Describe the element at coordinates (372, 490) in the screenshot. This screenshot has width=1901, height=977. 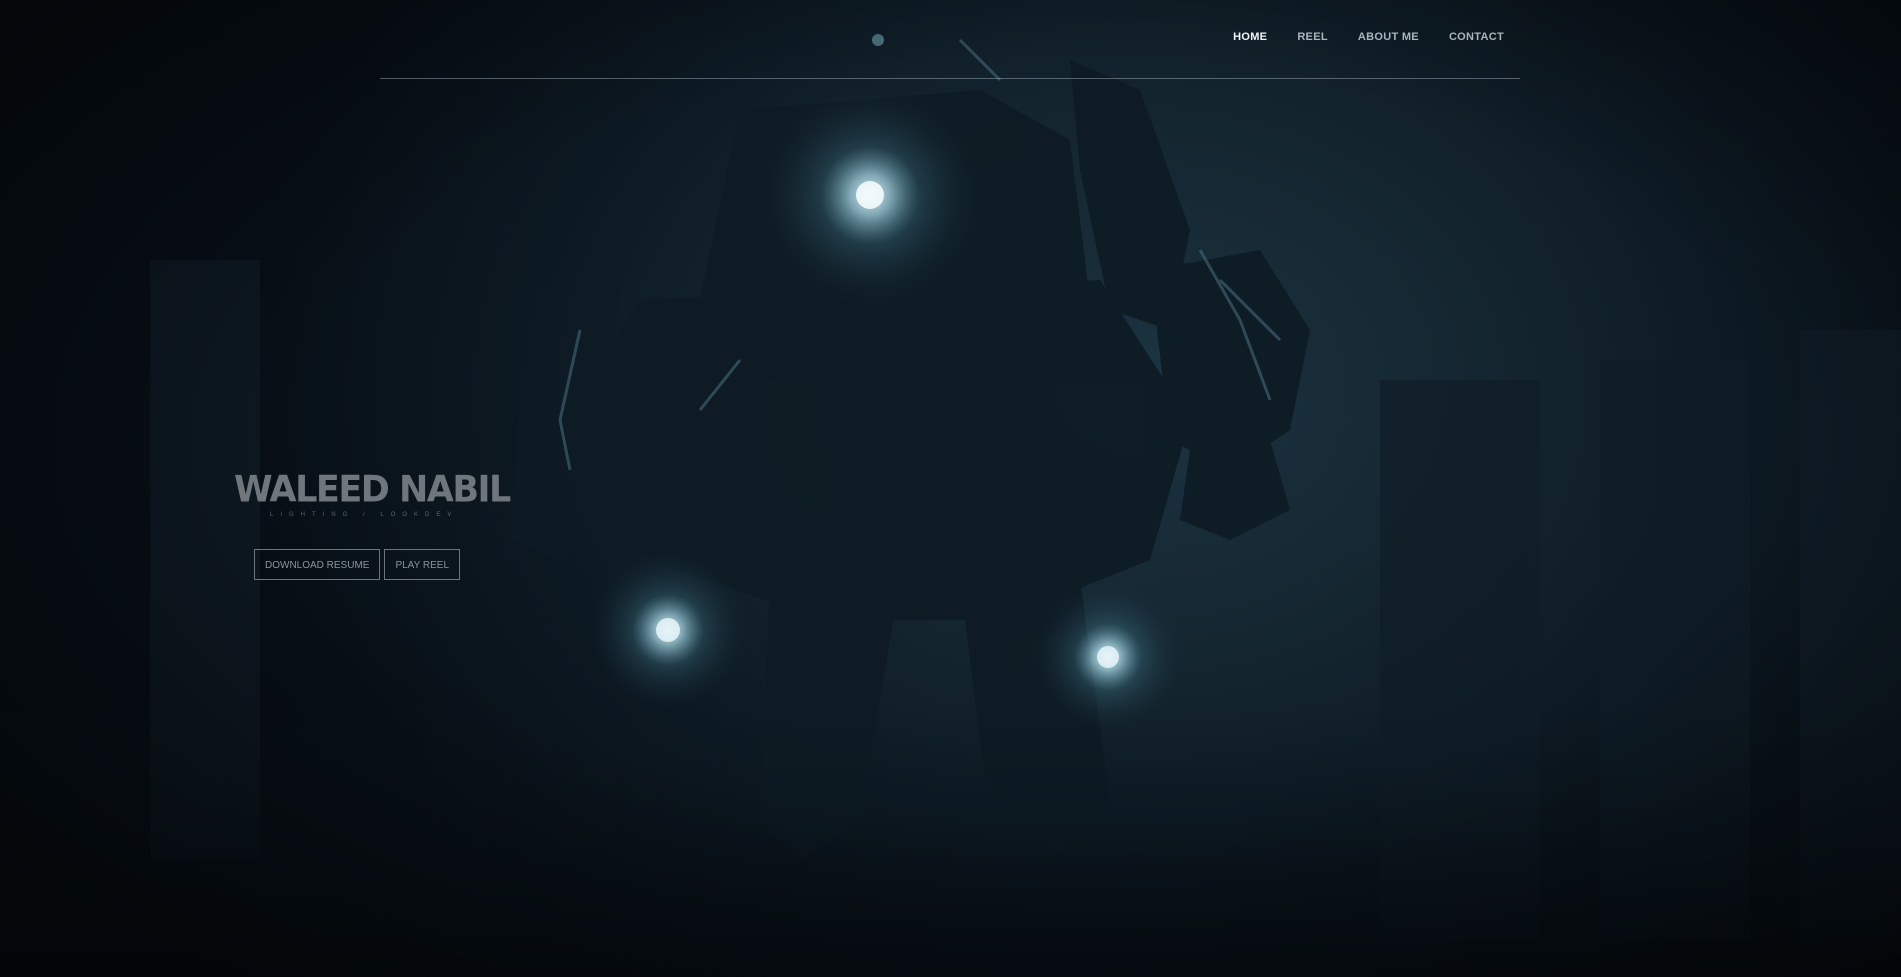
I see `logo-name: WALEED NABIL` at that location.